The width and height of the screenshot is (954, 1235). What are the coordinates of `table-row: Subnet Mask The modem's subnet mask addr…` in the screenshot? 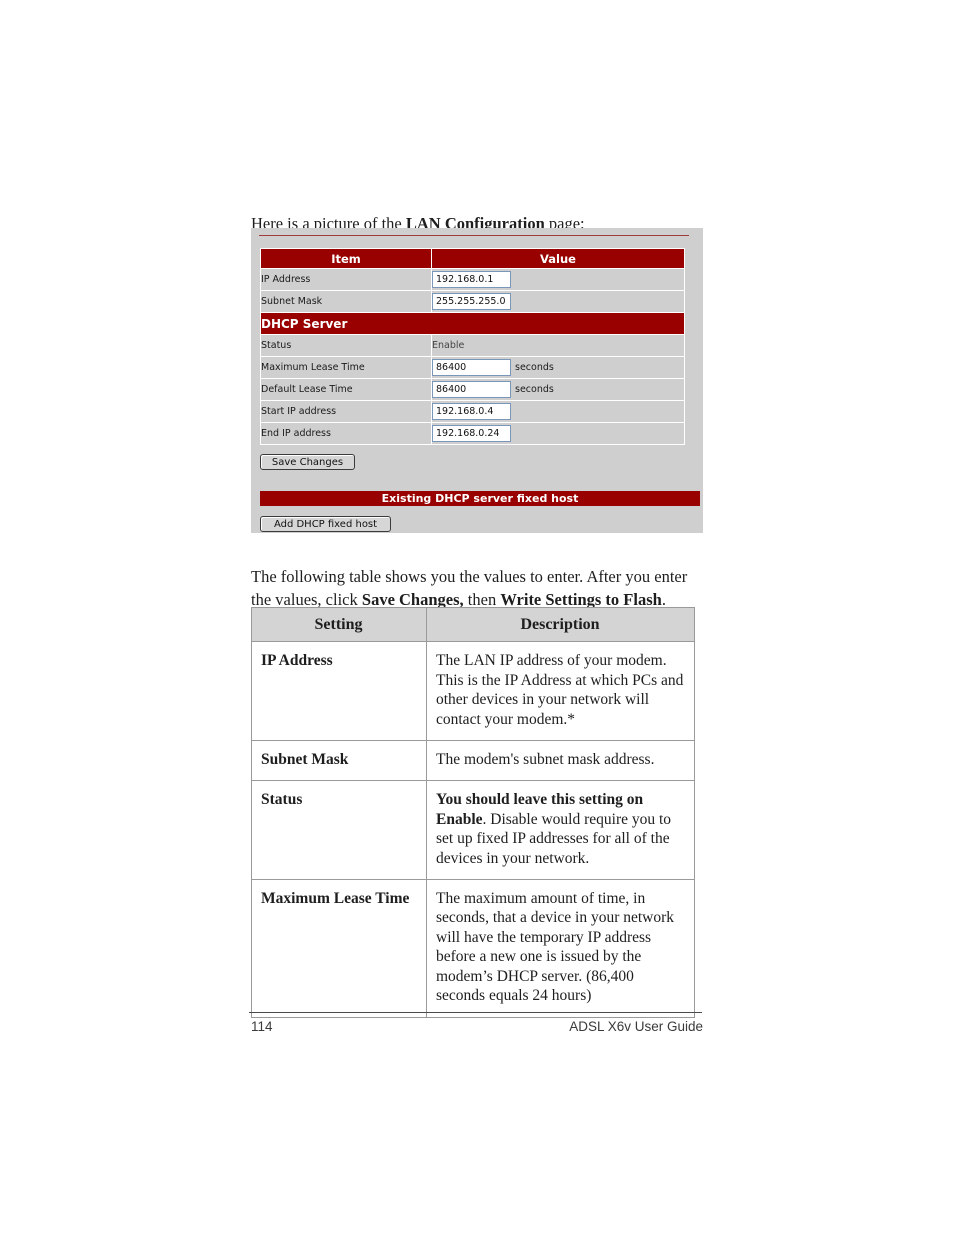 It's located at (473, 761).